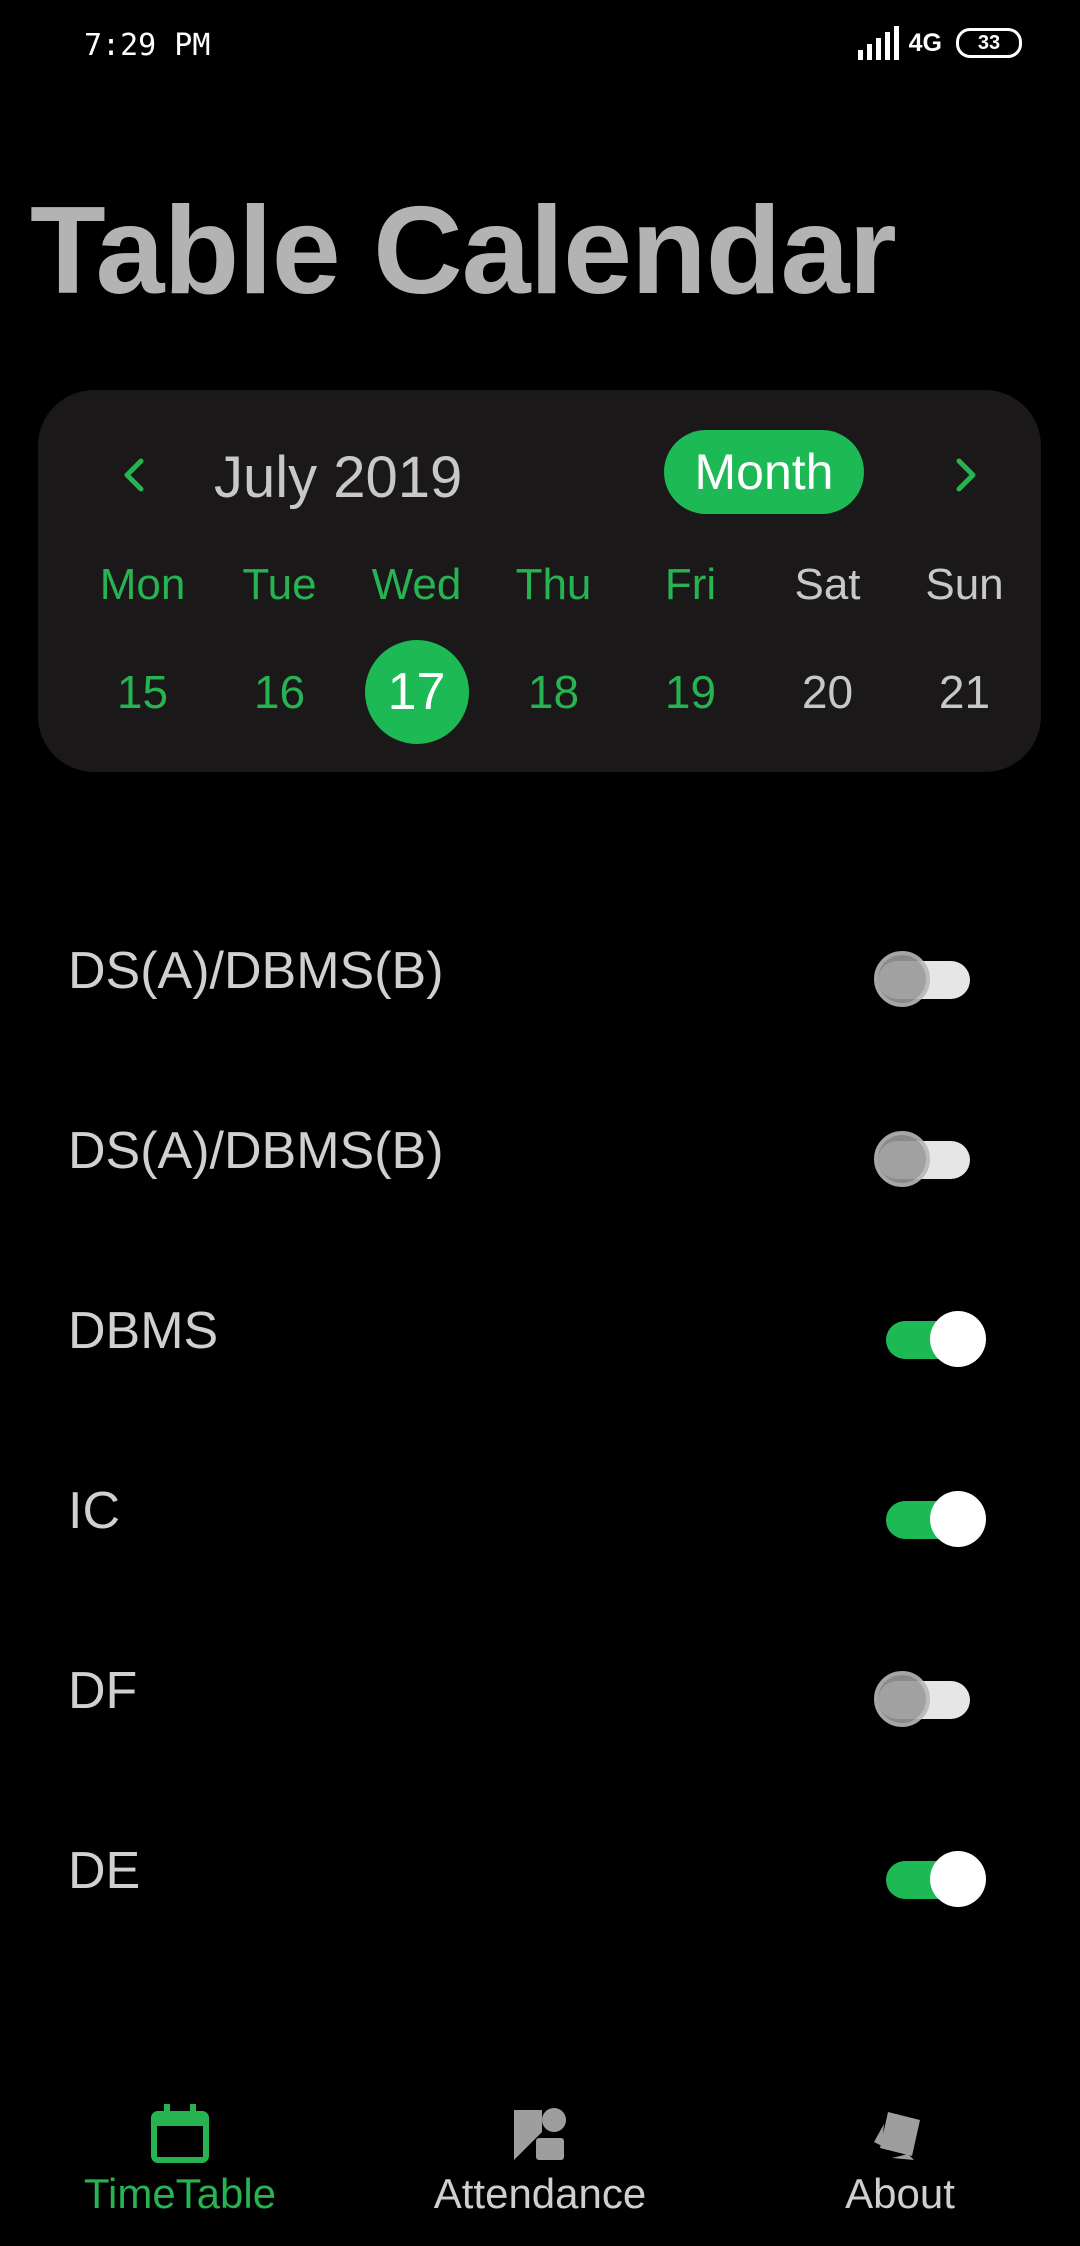 The image size is (1080, 2246). I want to click on day-cell: 19, so click(690, 692).